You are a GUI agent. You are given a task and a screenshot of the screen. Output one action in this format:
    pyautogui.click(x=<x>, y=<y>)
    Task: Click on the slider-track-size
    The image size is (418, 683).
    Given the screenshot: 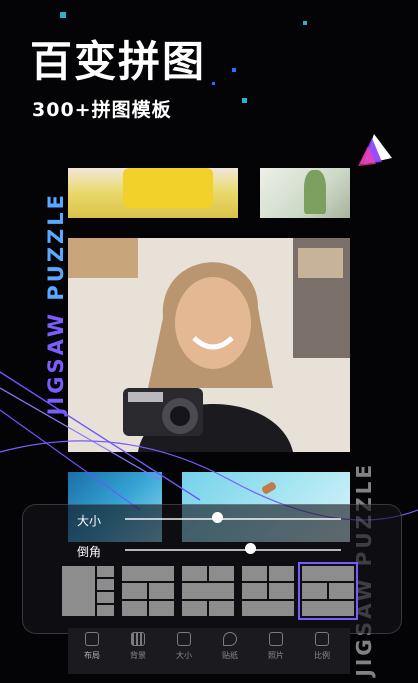 What is the action you would take?
    pyautogui.click(x=233, y=519)
    